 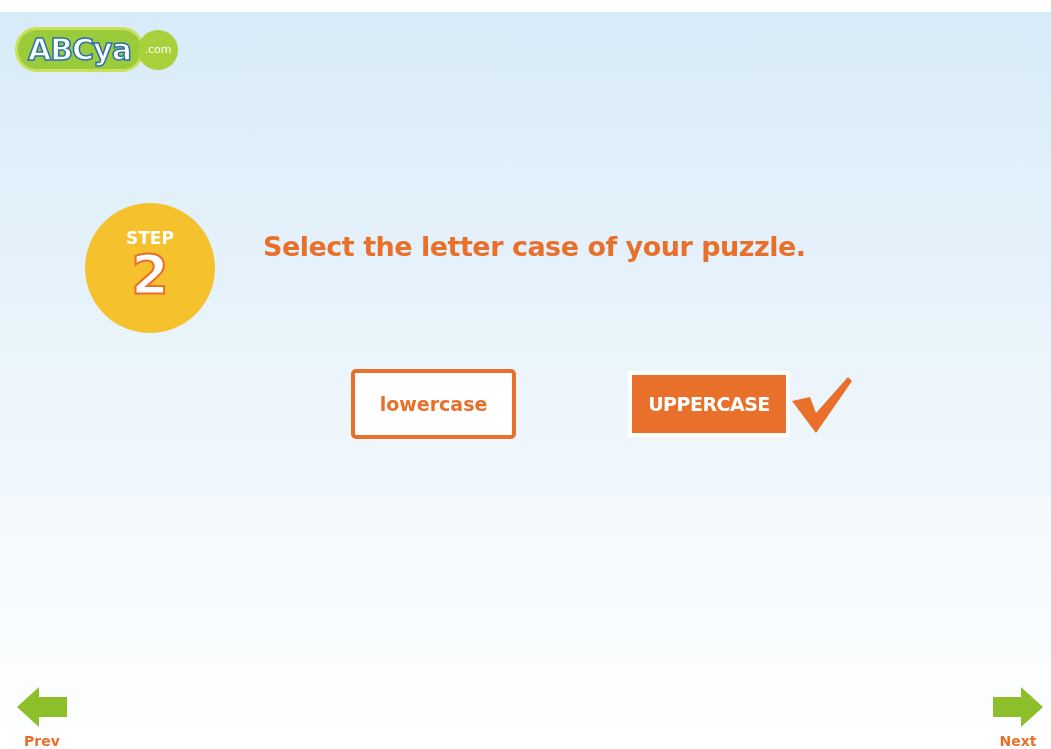 I want to click on nav-link: Prev, so click(x=42, y=718).